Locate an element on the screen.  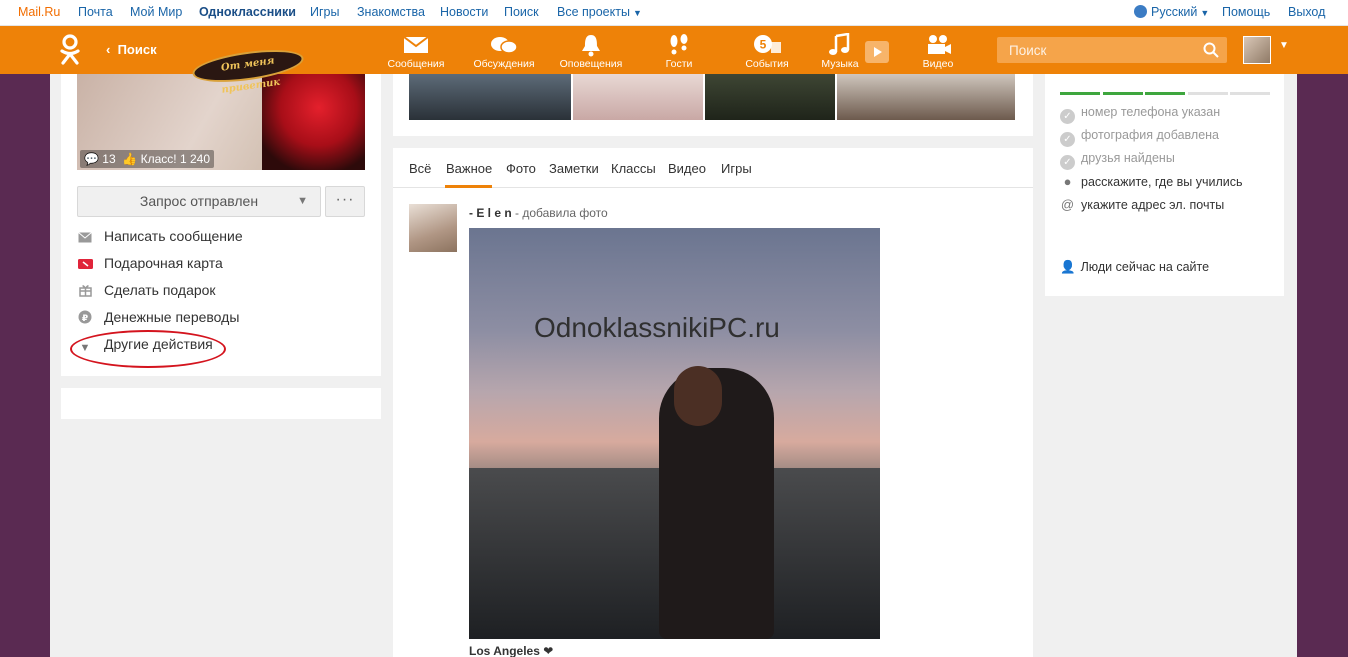
nav-label: События is located at coordinates (767, 64).